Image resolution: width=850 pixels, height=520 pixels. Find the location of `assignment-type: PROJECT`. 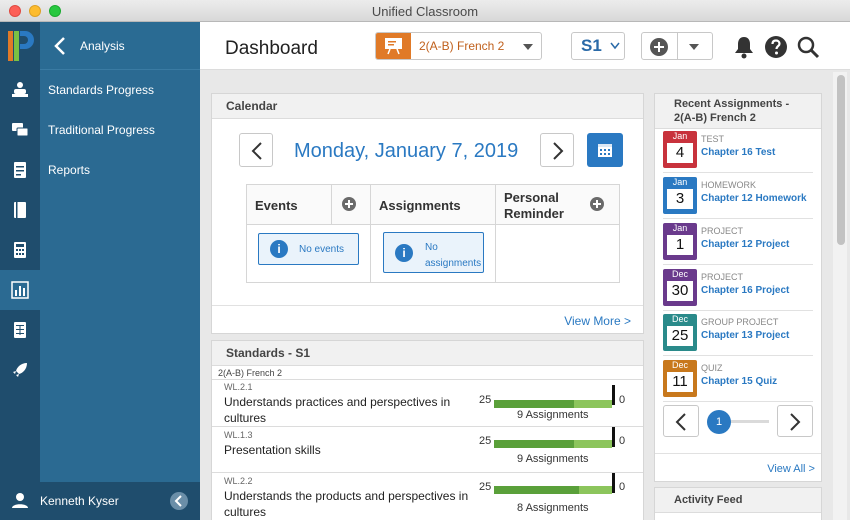

assignment-type: PROJECT is located at coordinates (722, 277).